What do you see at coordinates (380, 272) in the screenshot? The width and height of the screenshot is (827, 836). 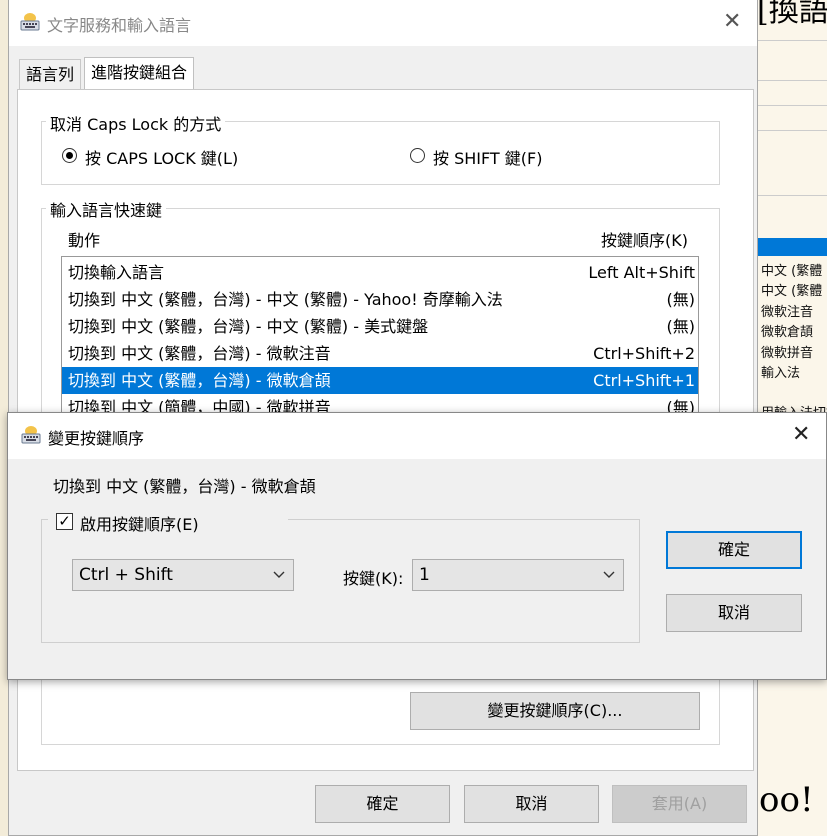 I see `table-row: 切換輸入語言 Left Alt+Shift` at bounding box center [380, 272].